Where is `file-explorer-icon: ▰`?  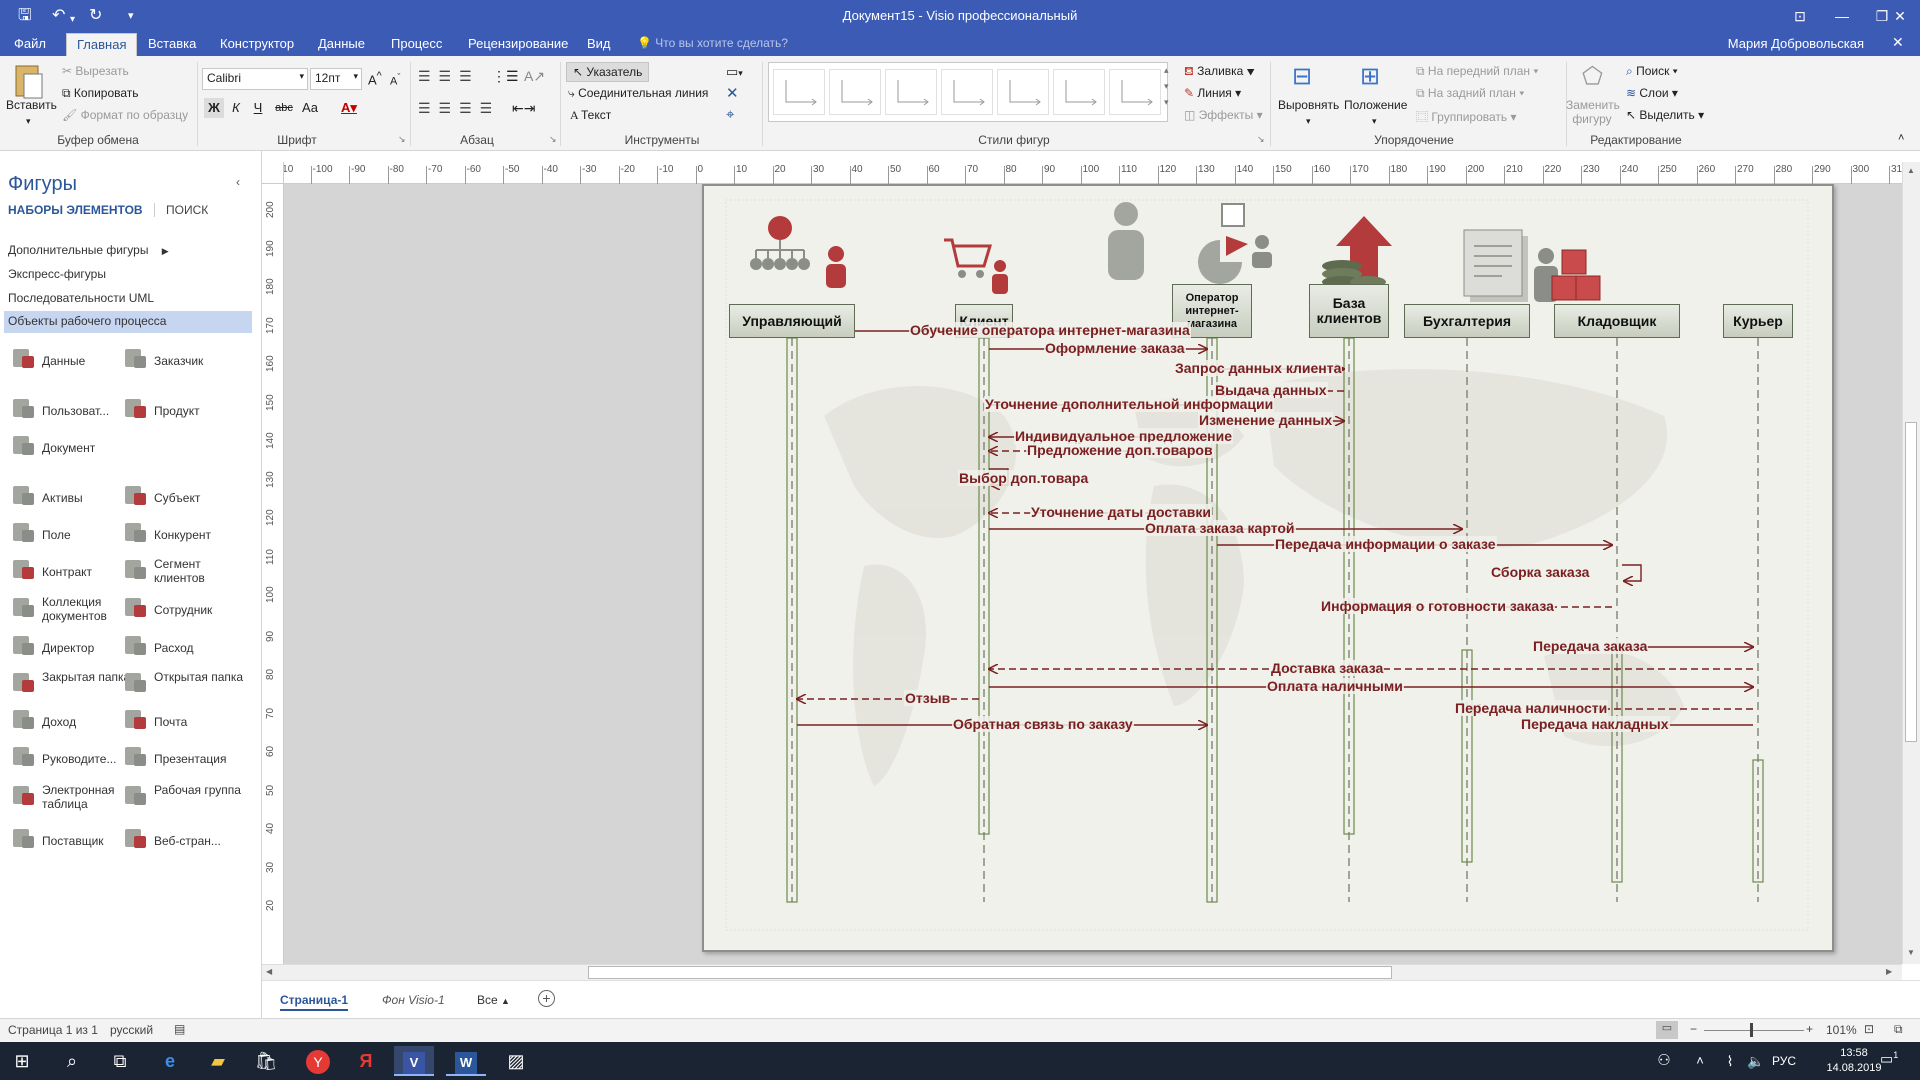 file-explorer-icon: ▰ is located at coordinates (218, 1061).